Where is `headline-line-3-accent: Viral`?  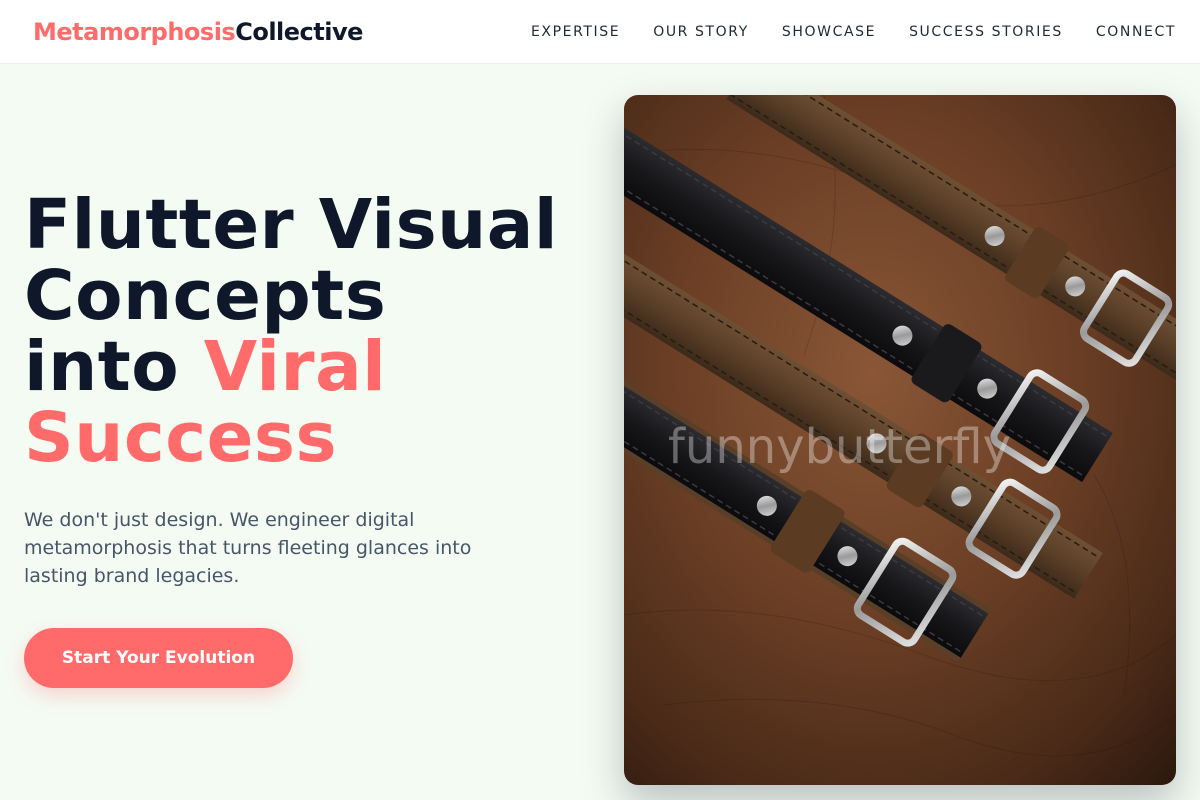 headline-line-3-accent: Viral is located at coordinates (295, 367).